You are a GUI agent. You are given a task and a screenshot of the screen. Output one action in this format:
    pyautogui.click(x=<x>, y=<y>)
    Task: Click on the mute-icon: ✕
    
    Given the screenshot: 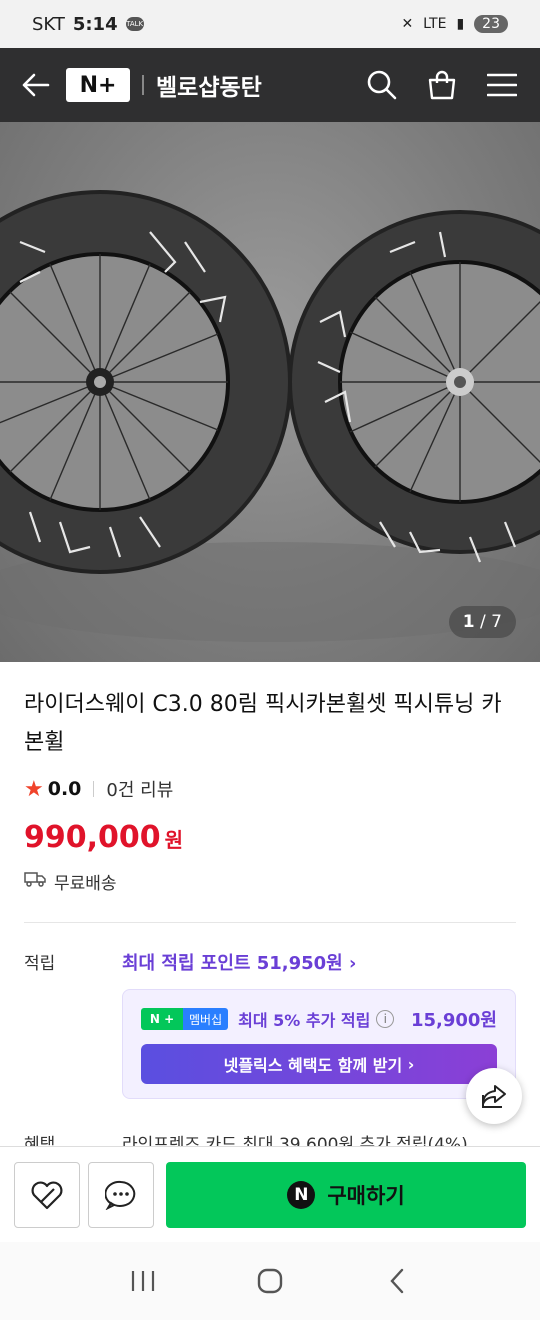 What is the action you would take?
    pyautogui.click(x=407, y=24)
    